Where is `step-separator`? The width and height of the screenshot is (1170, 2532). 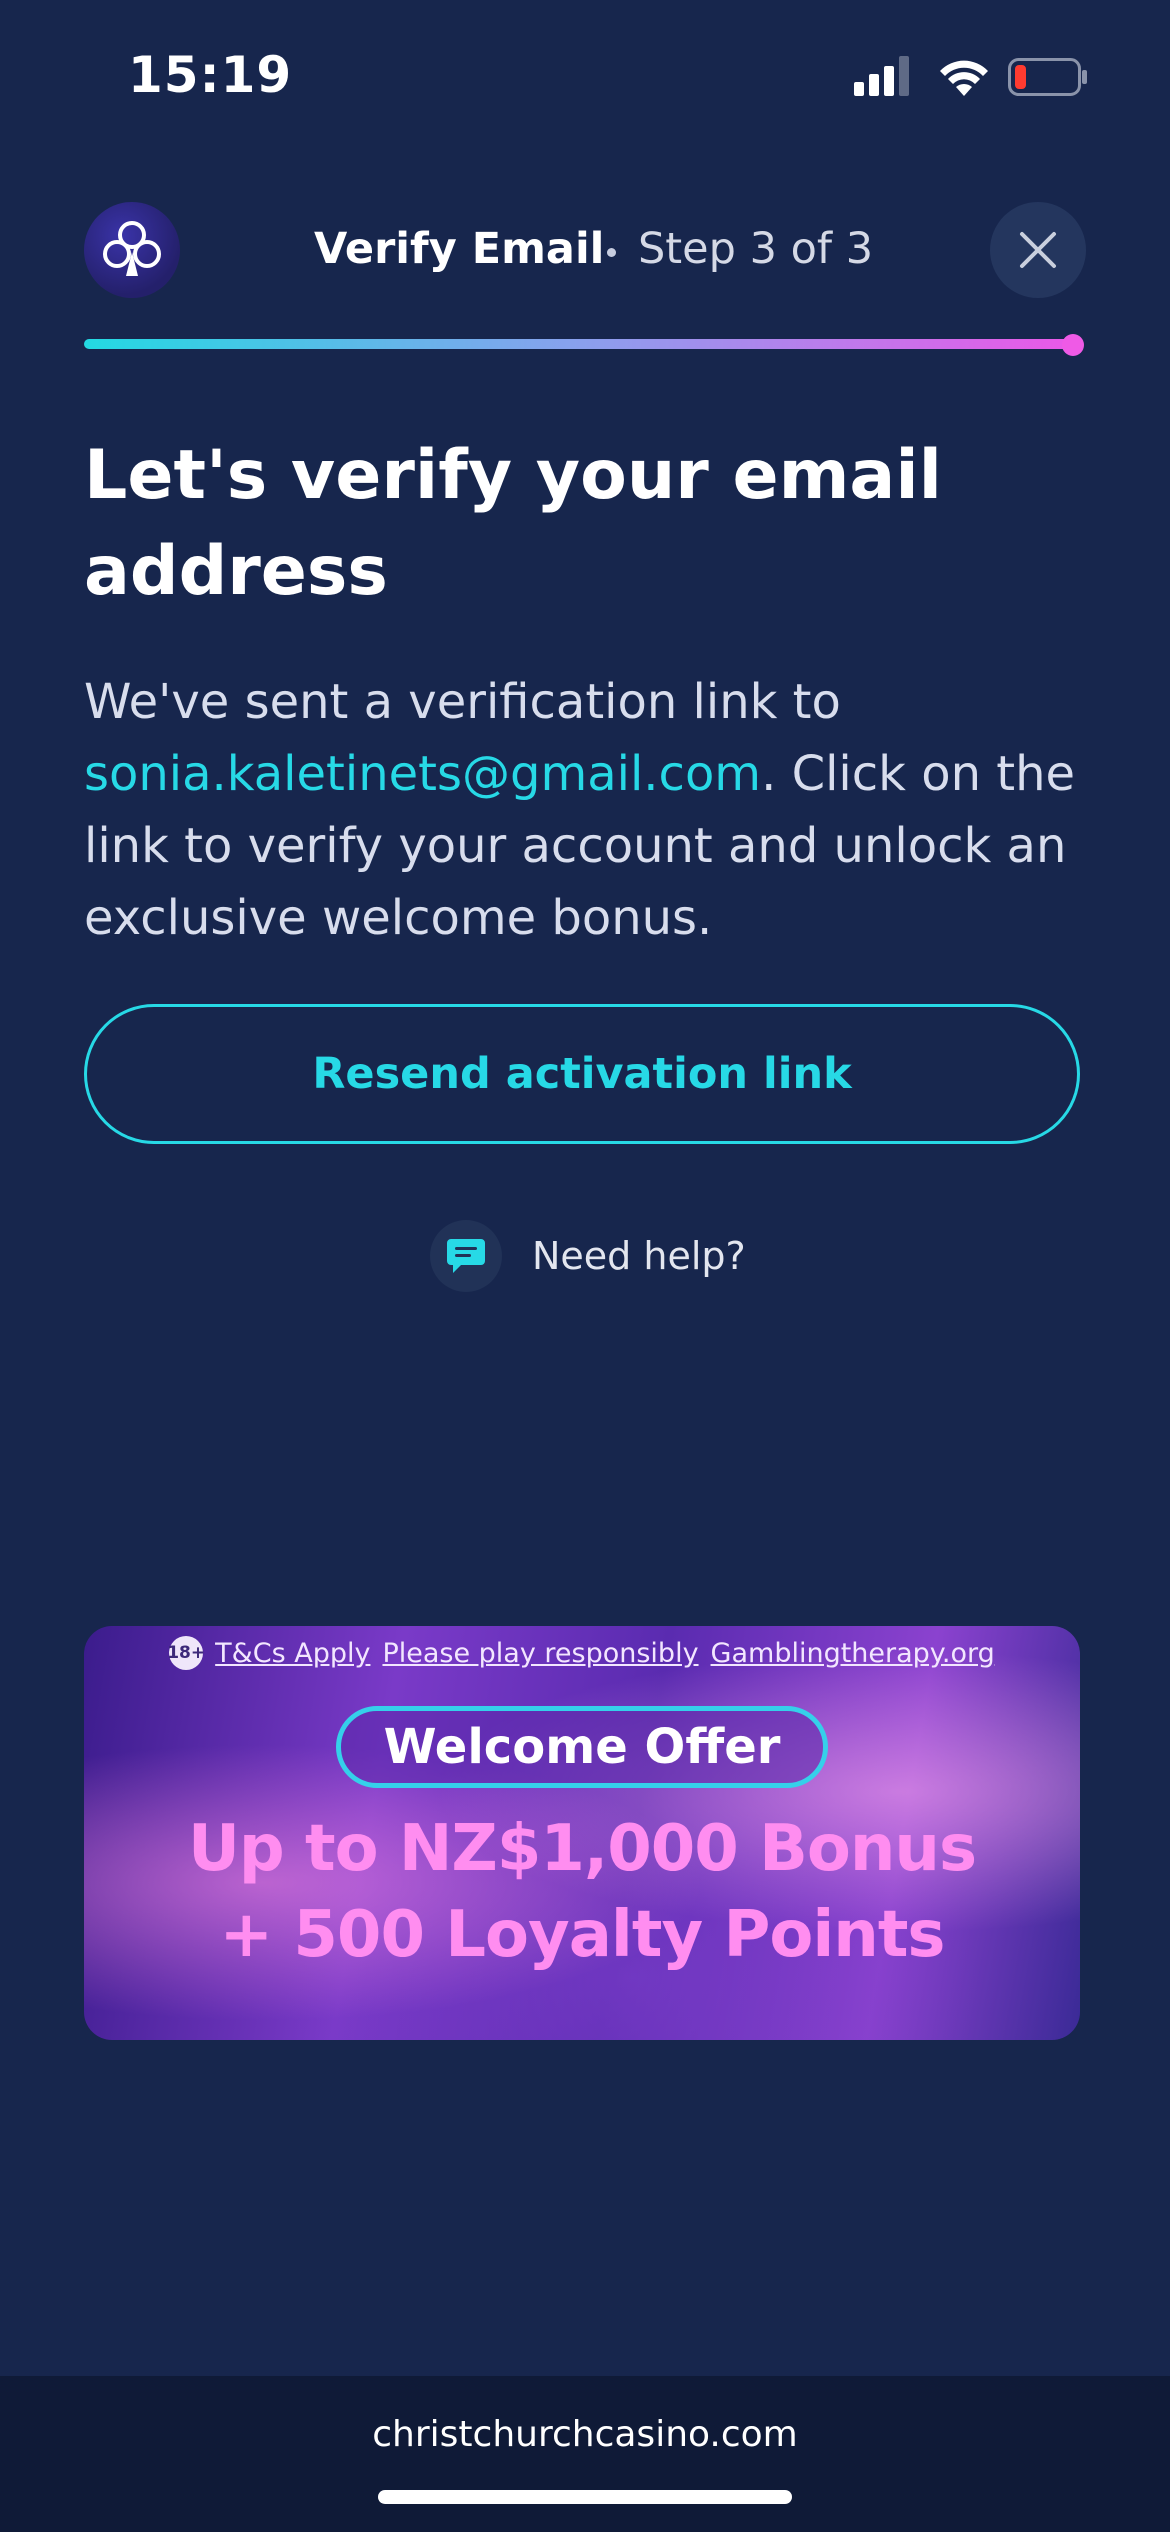
step-separator is located at coordinates (611, 252).